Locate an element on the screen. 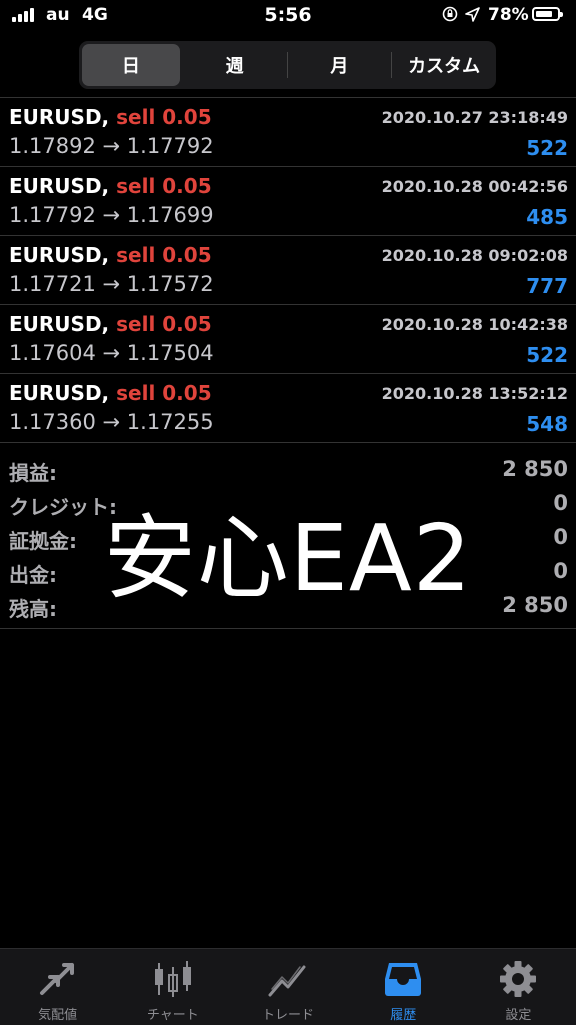 This screenshot has width=576, height=1025. trade-prices: 1.17792 → 1.17699 is located at coordinates (111, 215).